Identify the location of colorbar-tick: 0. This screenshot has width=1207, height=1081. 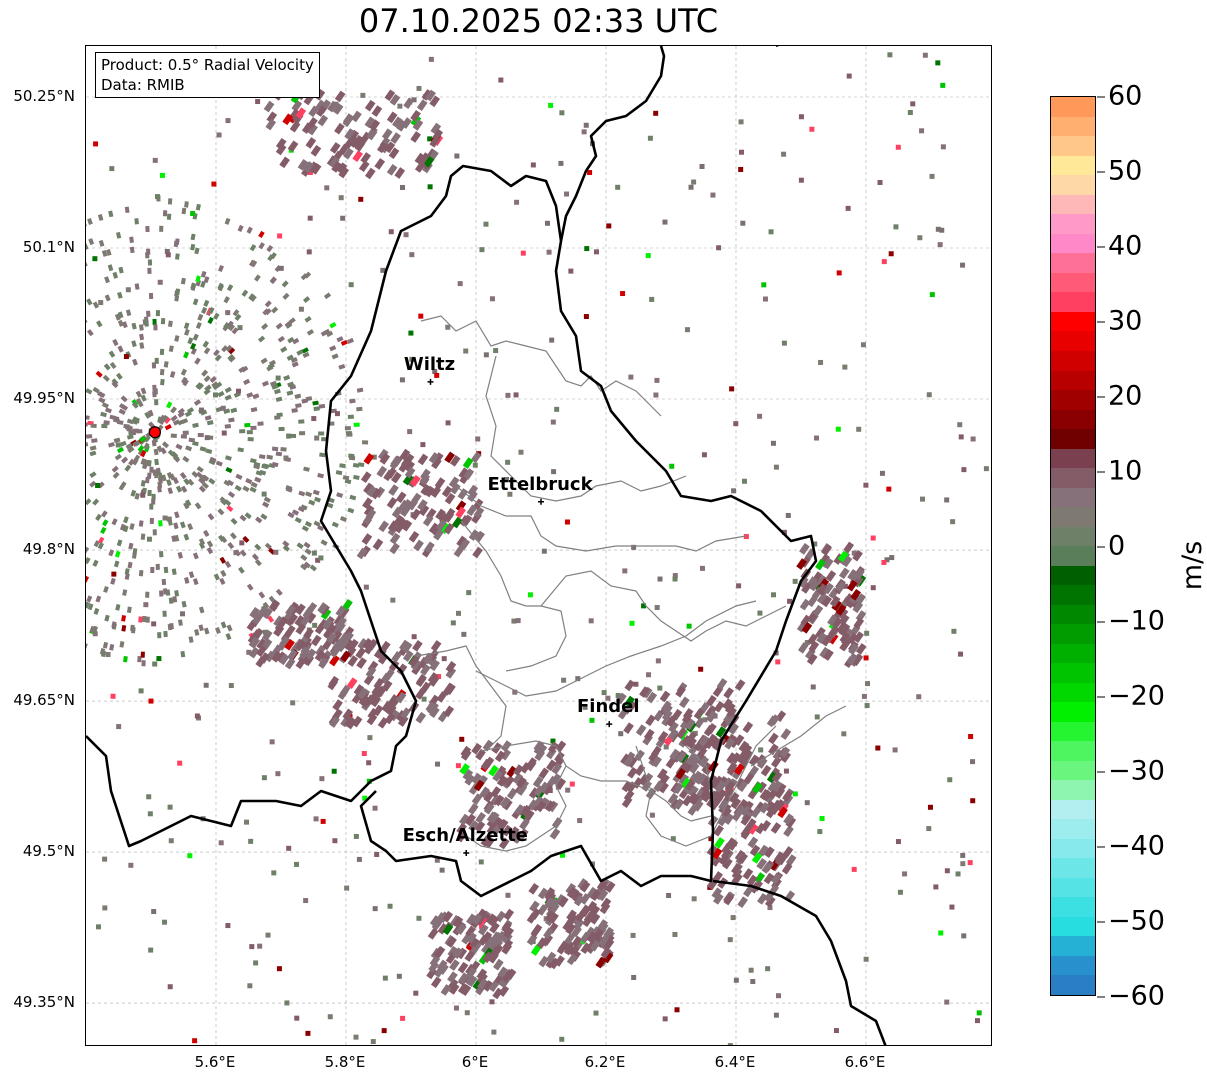
(1111, 546).